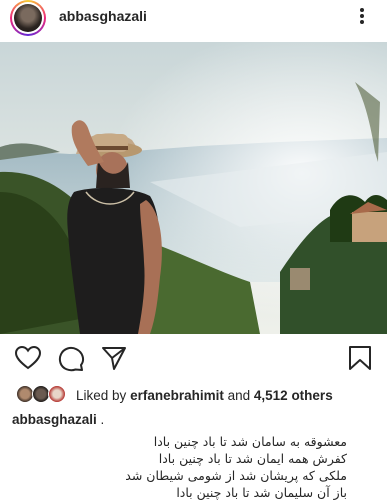 This screenshot has width=387, height=501. What do you see at coordinates (57, 394) in the screenshot?
I see `liker-avatar` at bounding box center [57, 394].